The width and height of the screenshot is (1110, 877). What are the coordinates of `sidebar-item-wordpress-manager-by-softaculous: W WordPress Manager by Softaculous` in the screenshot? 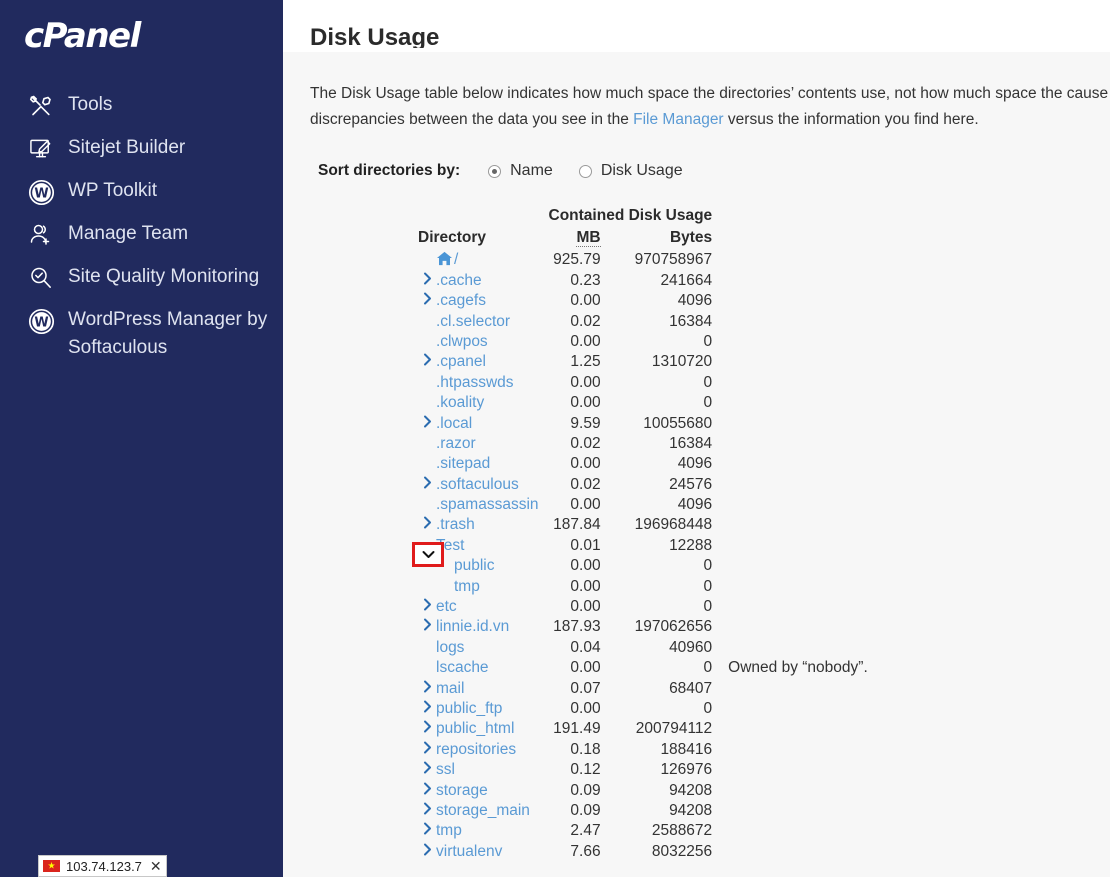 It's located at (141, 334).